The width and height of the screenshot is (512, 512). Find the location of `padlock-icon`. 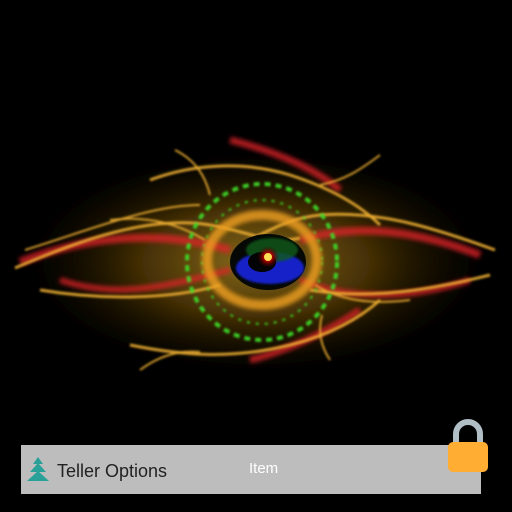

padlock-icon is located at coordinates (468, 446).